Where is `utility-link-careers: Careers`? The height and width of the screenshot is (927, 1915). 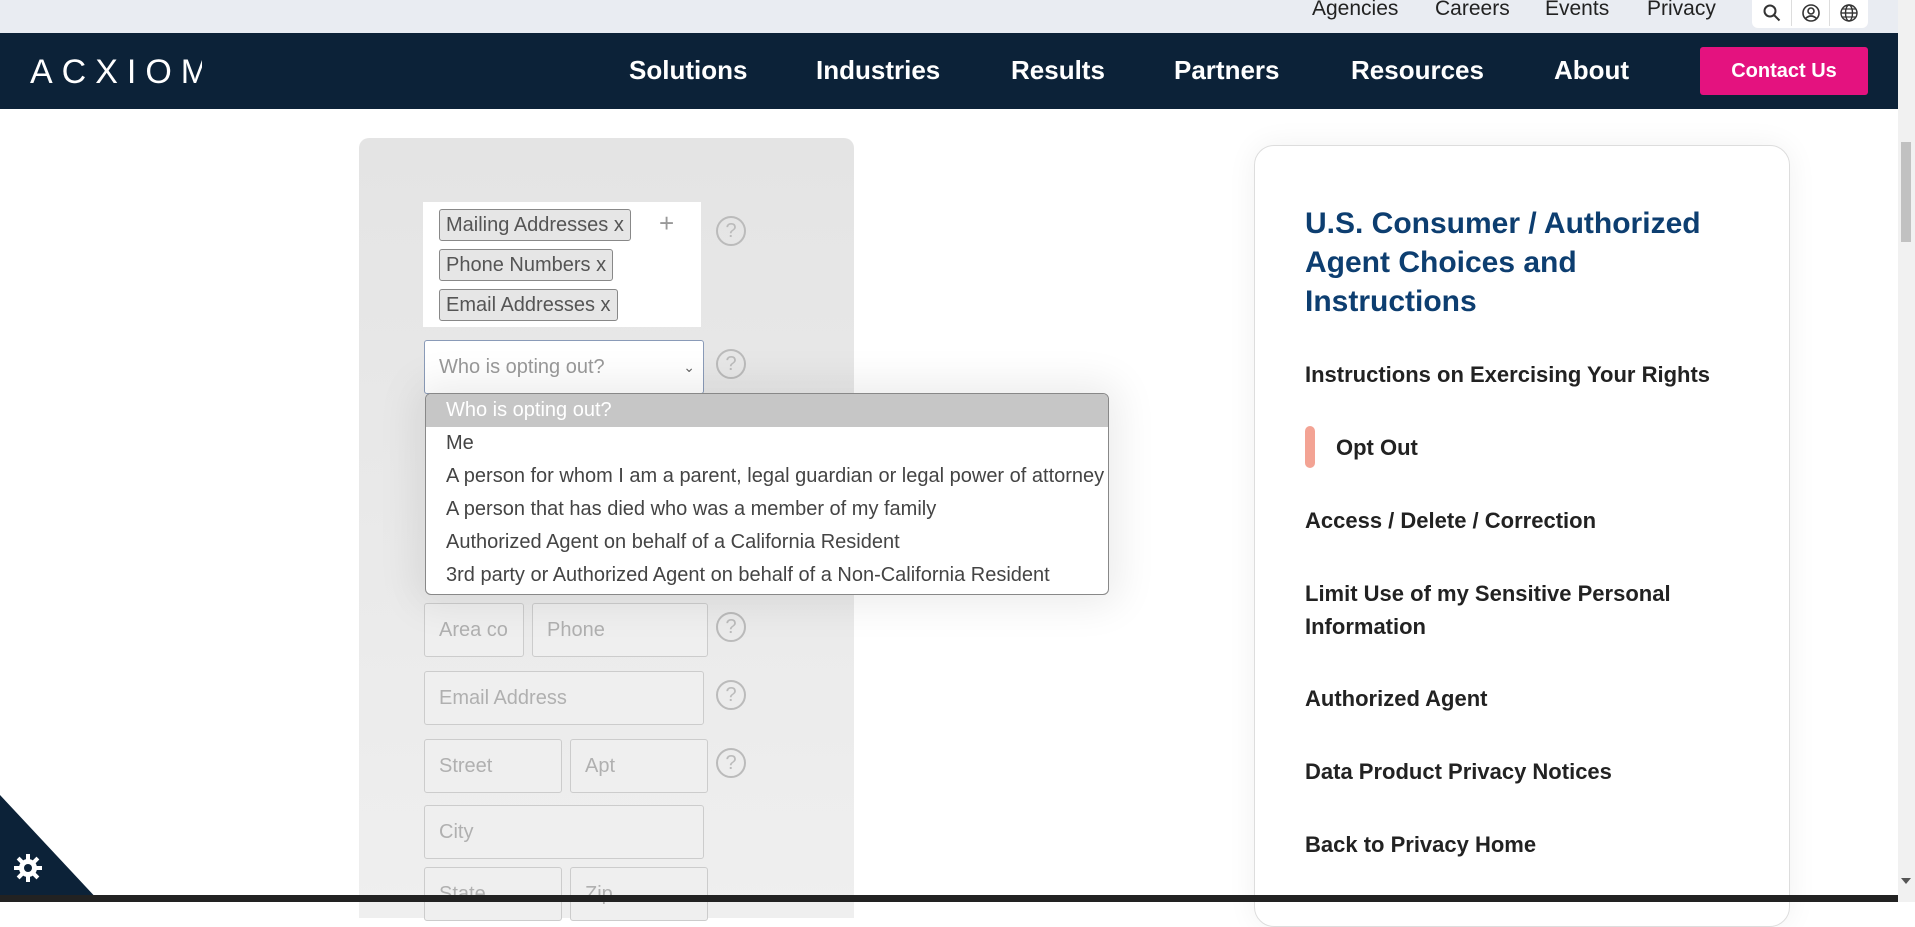 utility-link-careers: Careers is located at coordinates (1472, 9).